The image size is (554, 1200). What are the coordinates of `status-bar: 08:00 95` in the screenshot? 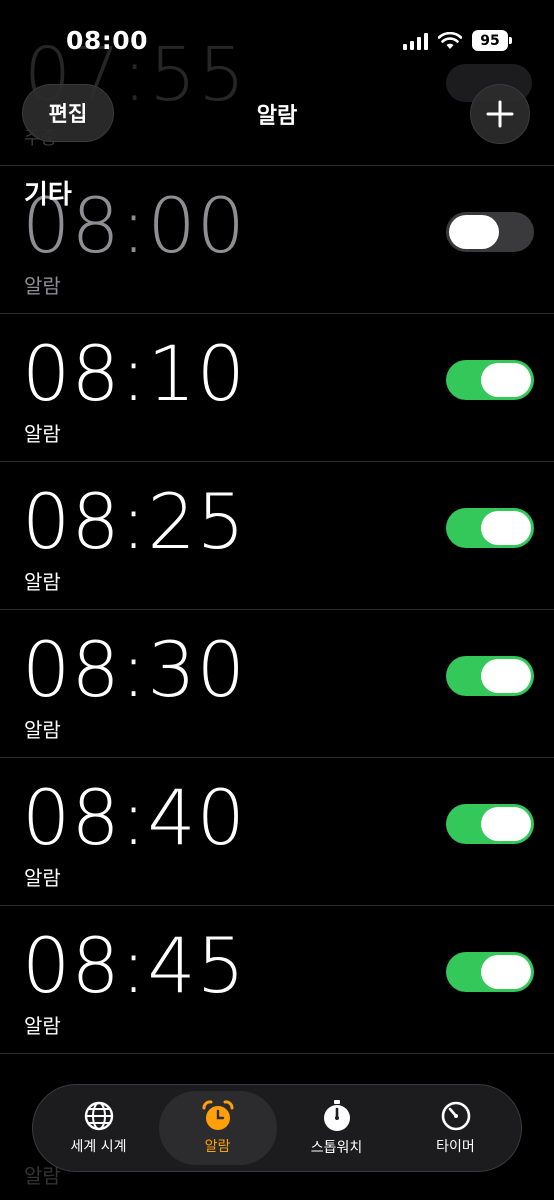 It's located at (277, 40).